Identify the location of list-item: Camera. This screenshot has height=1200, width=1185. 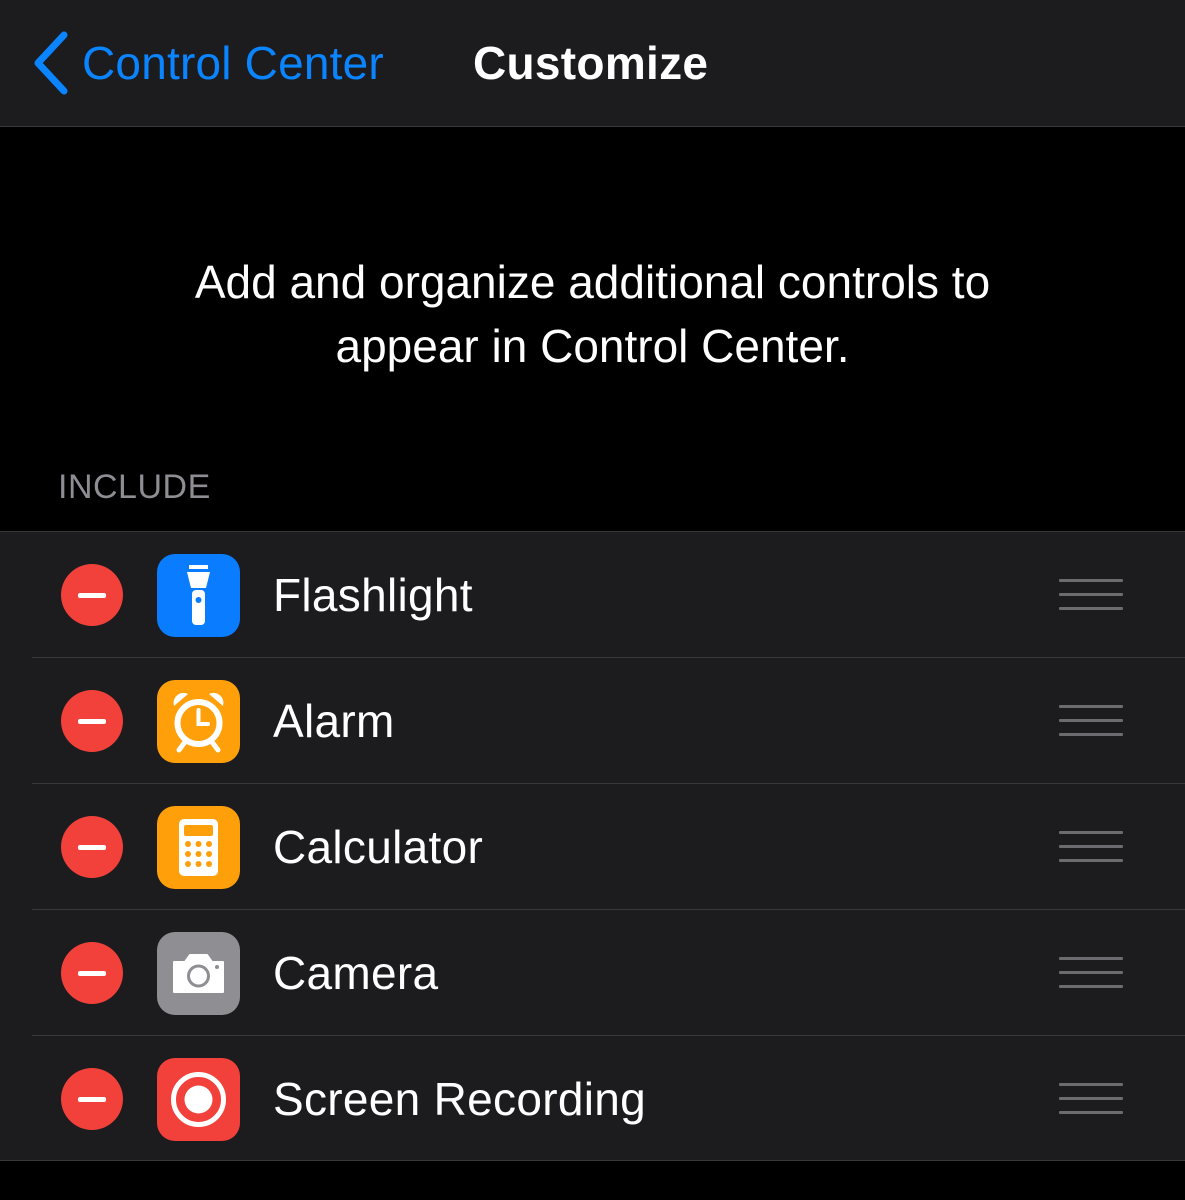
(592, 973).